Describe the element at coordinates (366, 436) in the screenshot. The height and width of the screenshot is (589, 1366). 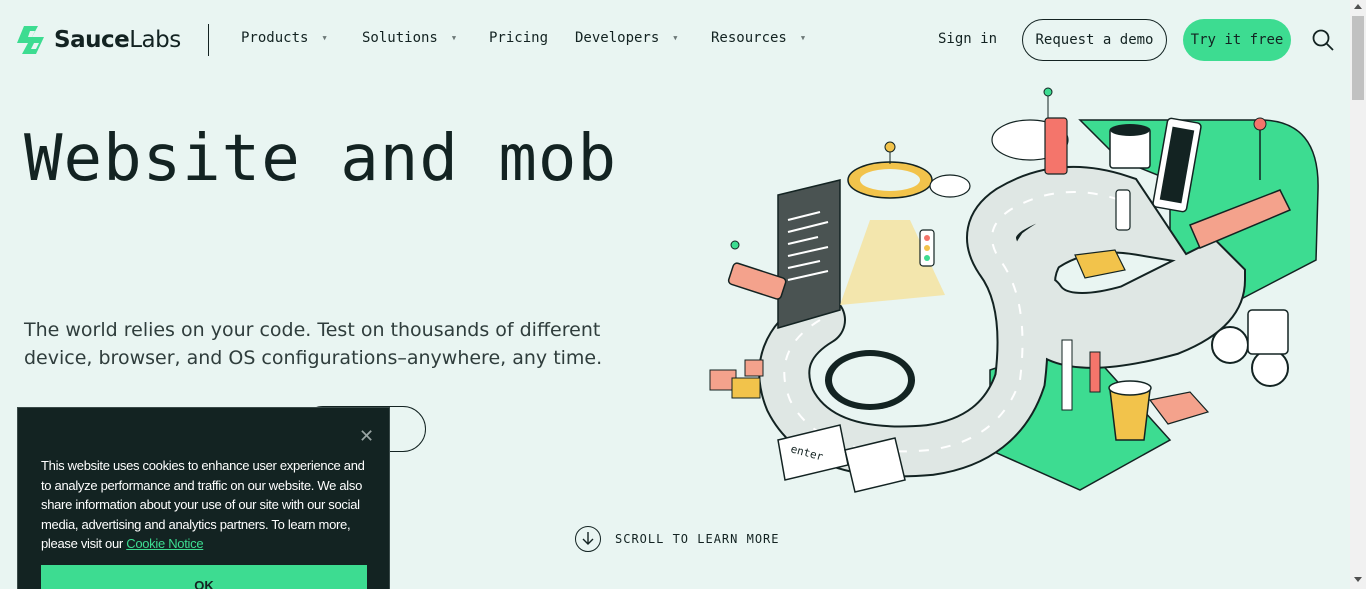
I see `close-icon: ✕` at that location.